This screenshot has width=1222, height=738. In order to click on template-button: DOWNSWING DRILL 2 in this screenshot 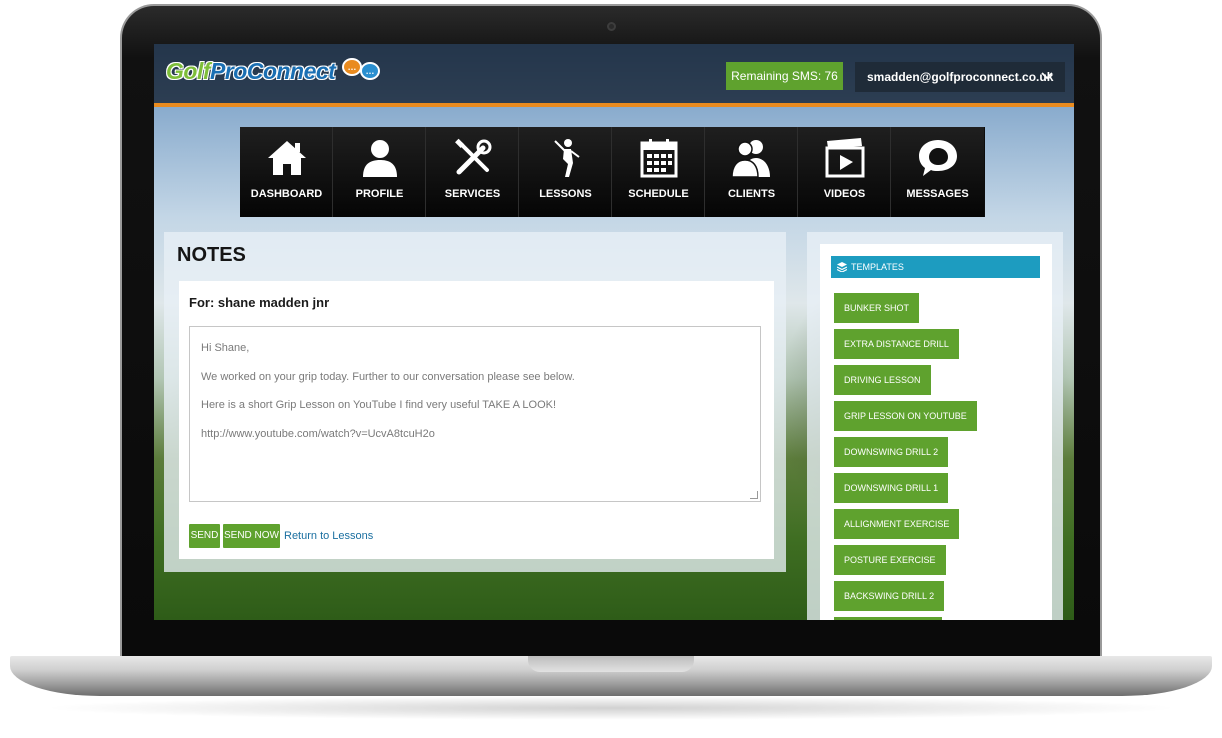, I will do `click(891, 452)`.